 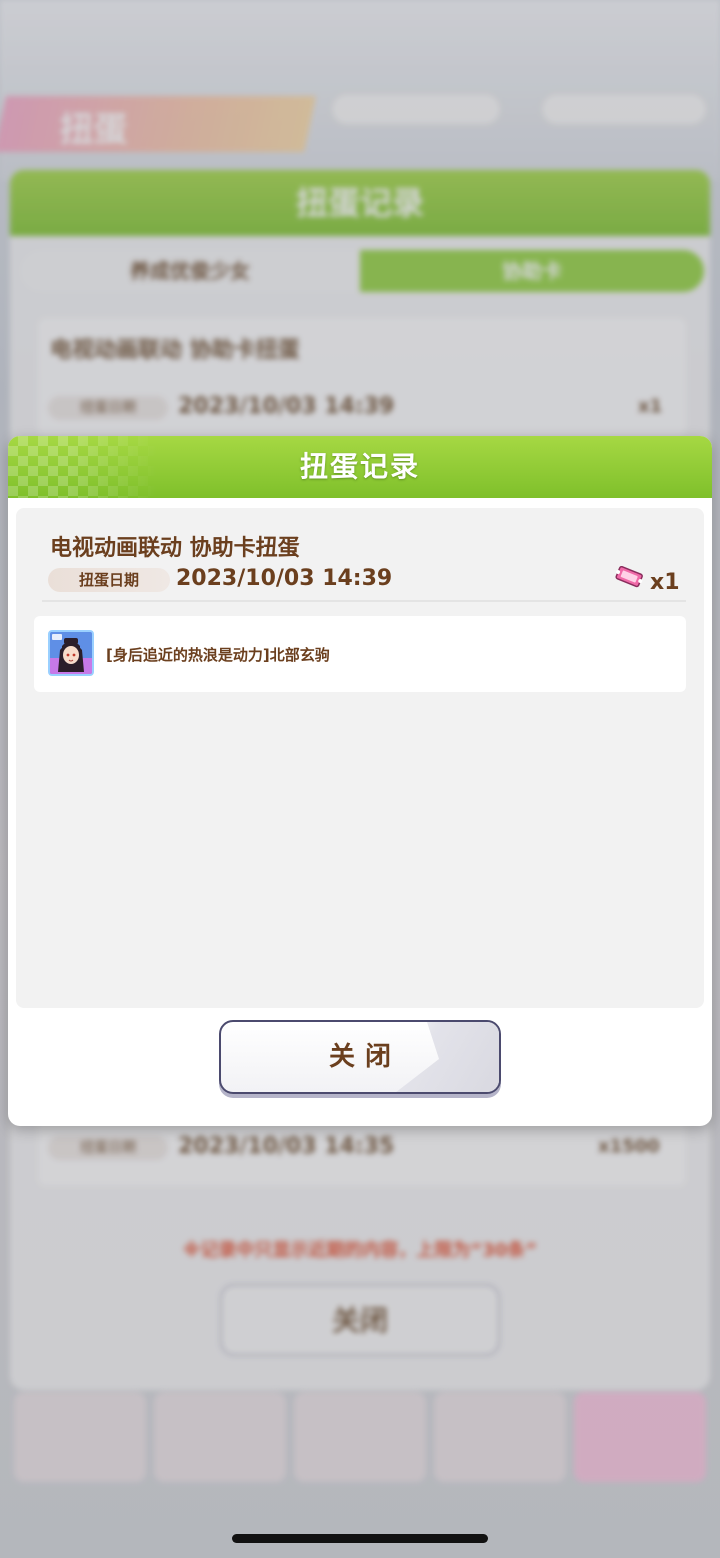 What do you see at coordinates (109, 580) in the screenshot?
I see `date-label: 扭蛋日期` at bounding box center [109, 580].